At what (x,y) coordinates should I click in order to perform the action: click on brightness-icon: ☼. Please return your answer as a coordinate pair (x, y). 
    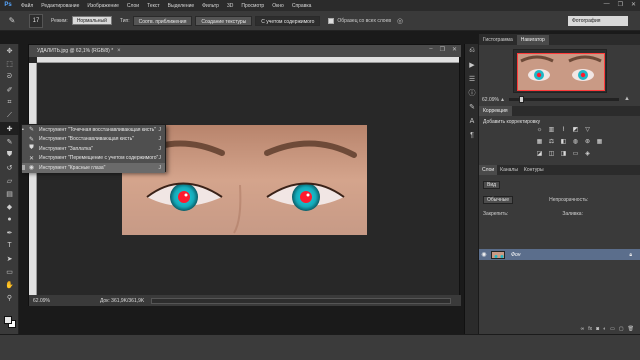
    Looking at the image, I should click on (539, 130).